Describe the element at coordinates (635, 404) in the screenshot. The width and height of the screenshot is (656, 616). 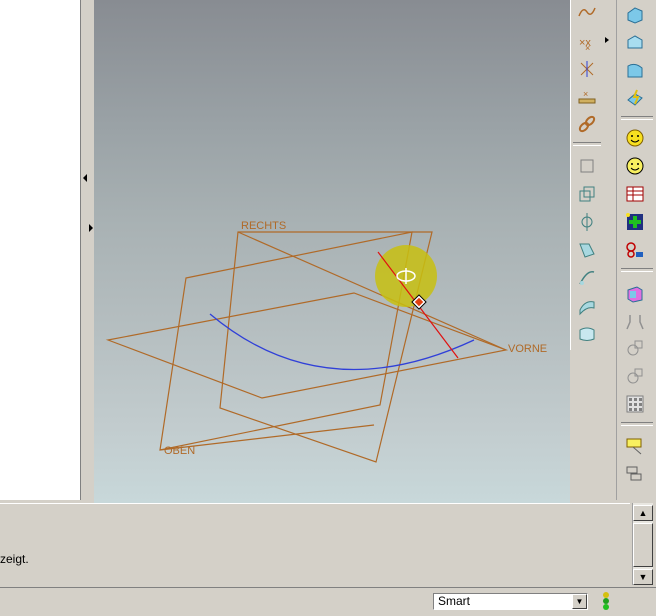
I see `grid-icon` at that location.